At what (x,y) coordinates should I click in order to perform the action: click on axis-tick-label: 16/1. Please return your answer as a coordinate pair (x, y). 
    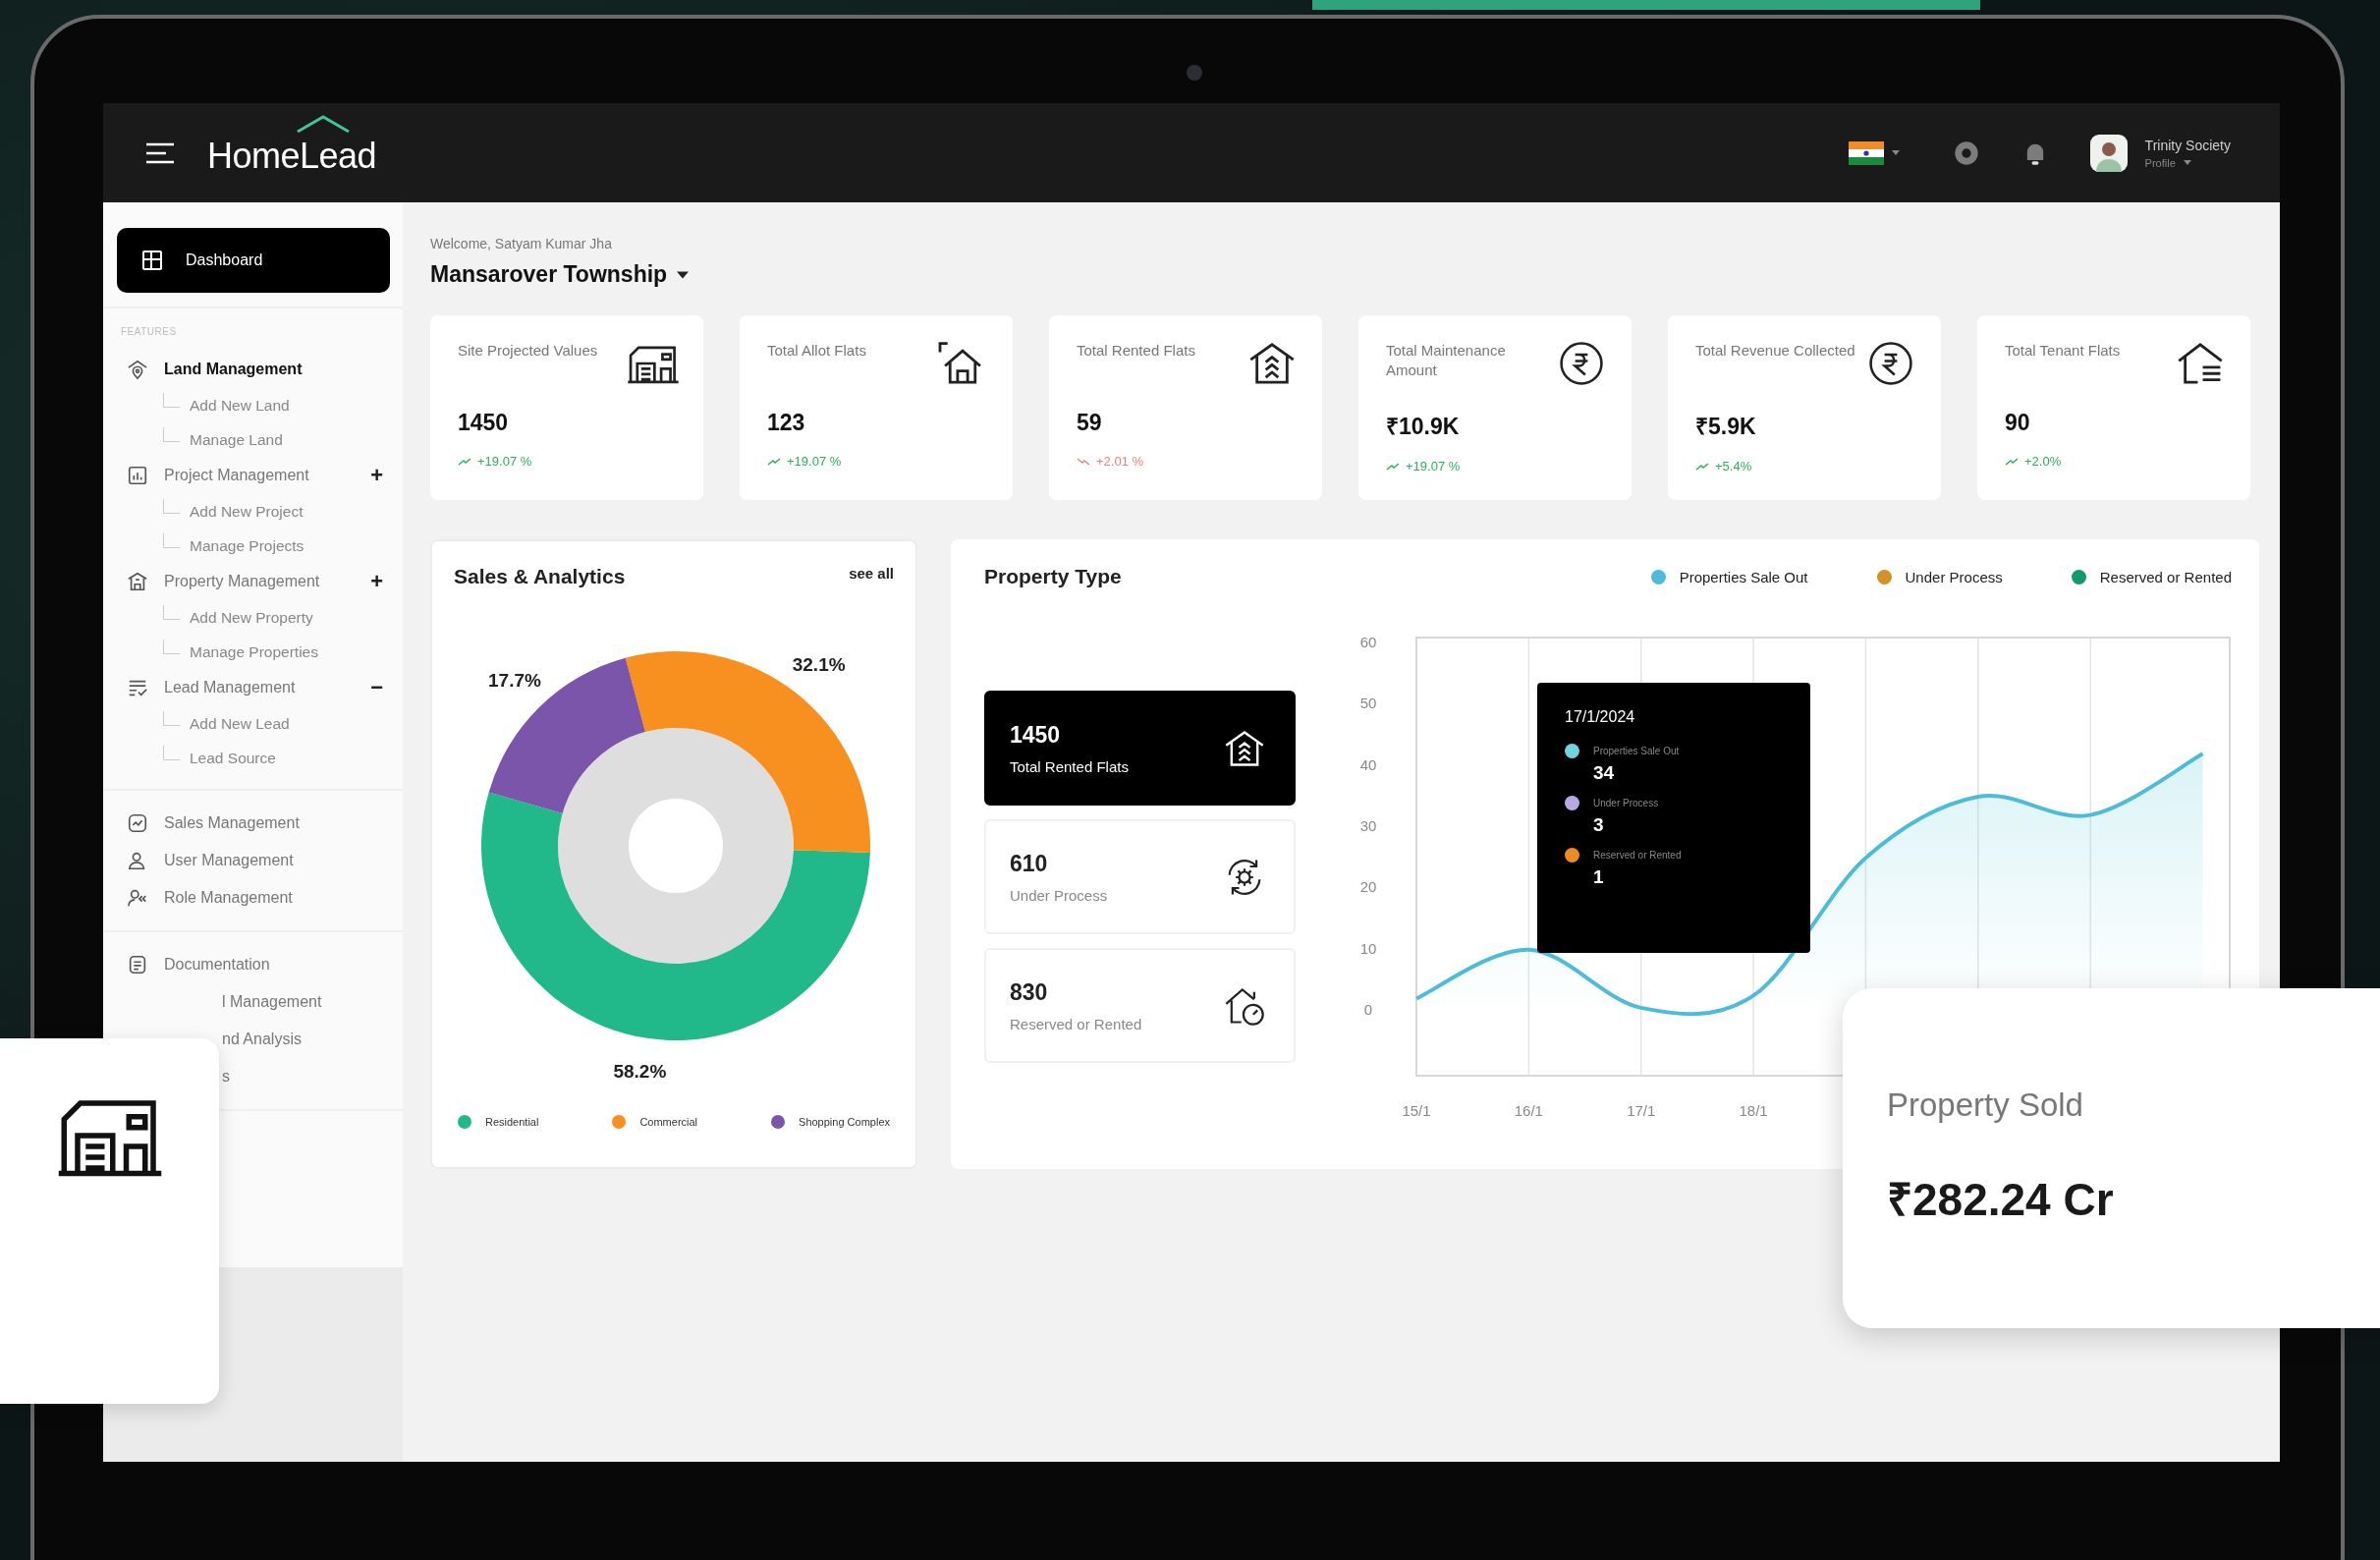
    Looking at the image, I should click on (1528, 1110).